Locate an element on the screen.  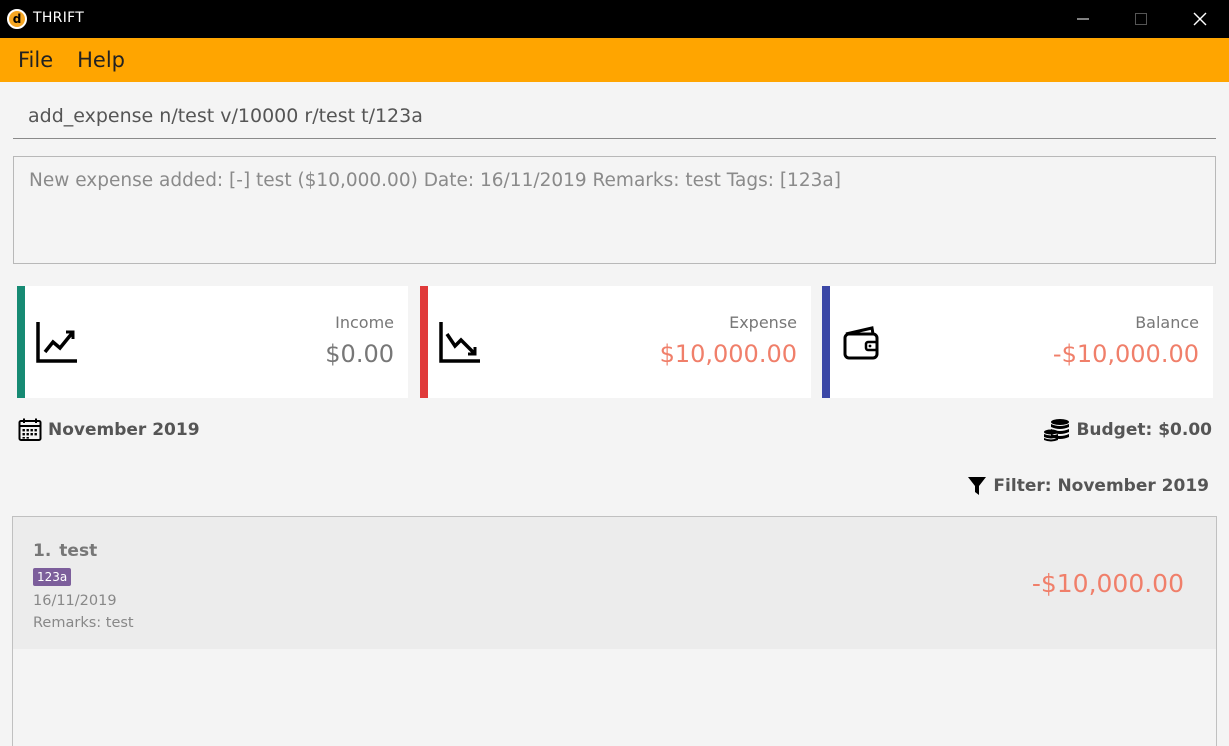
filter-icon is located at coordinates (977, 486).